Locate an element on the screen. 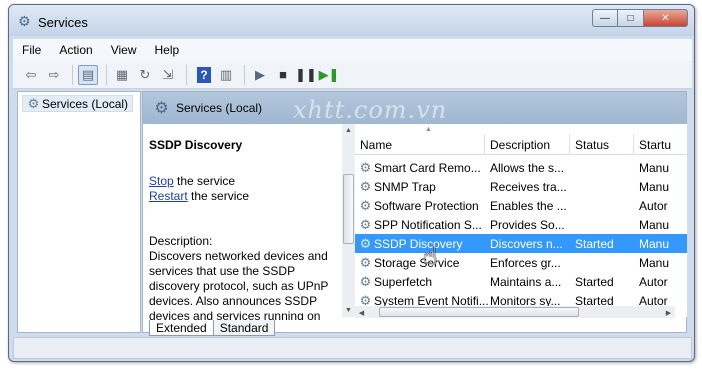 The image size is (702, 373). column-header-name: ▲ Name is located at coordinates (420, 140).